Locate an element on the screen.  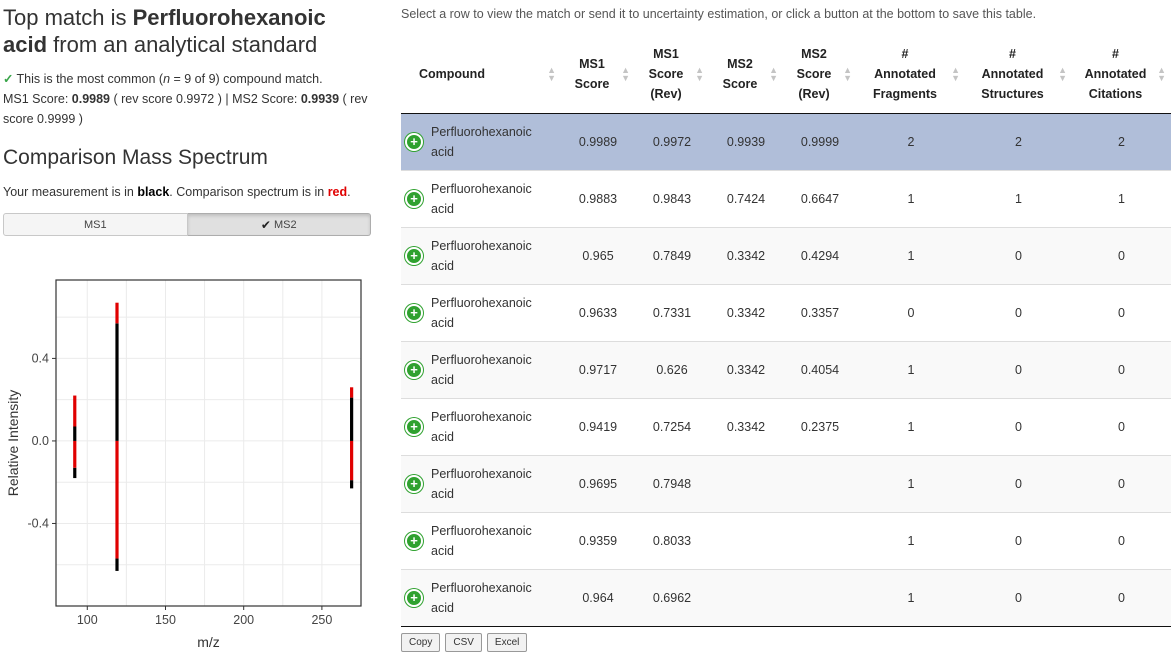
table-row: + Perfluorohexanoic acid 0.9359 0.8033 1 0 0 is located at coordinates (786, 540).